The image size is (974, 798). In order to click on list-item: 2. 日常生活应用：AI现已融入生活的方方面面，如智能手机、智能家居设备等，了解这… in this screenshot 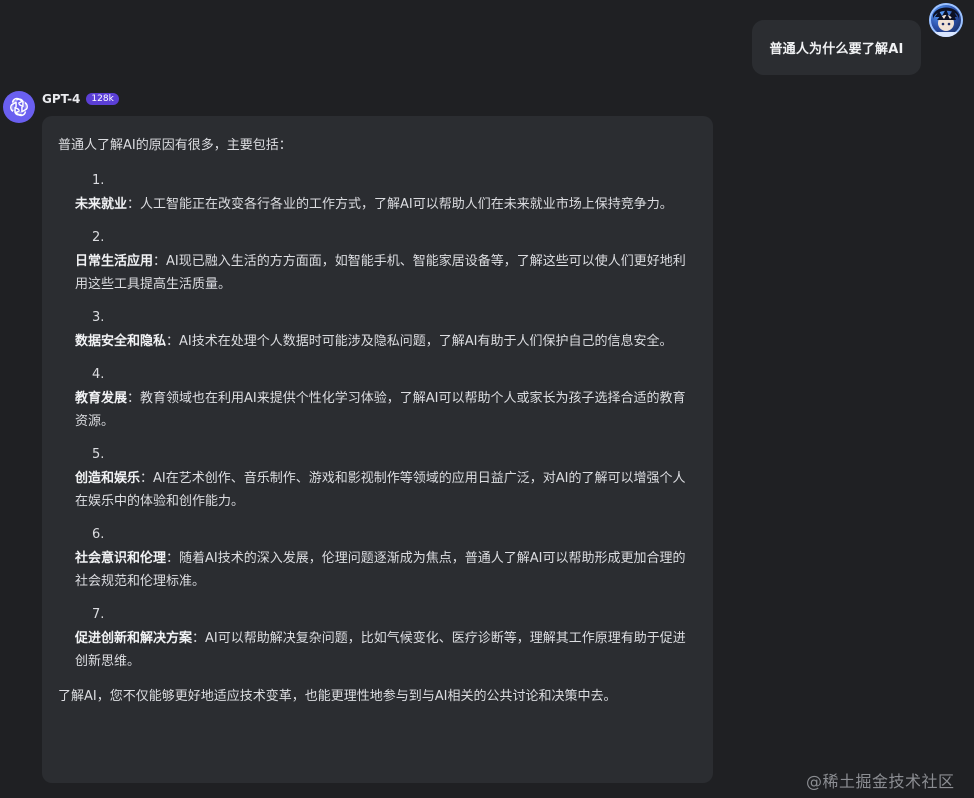, I will do `click(382, 261)`.